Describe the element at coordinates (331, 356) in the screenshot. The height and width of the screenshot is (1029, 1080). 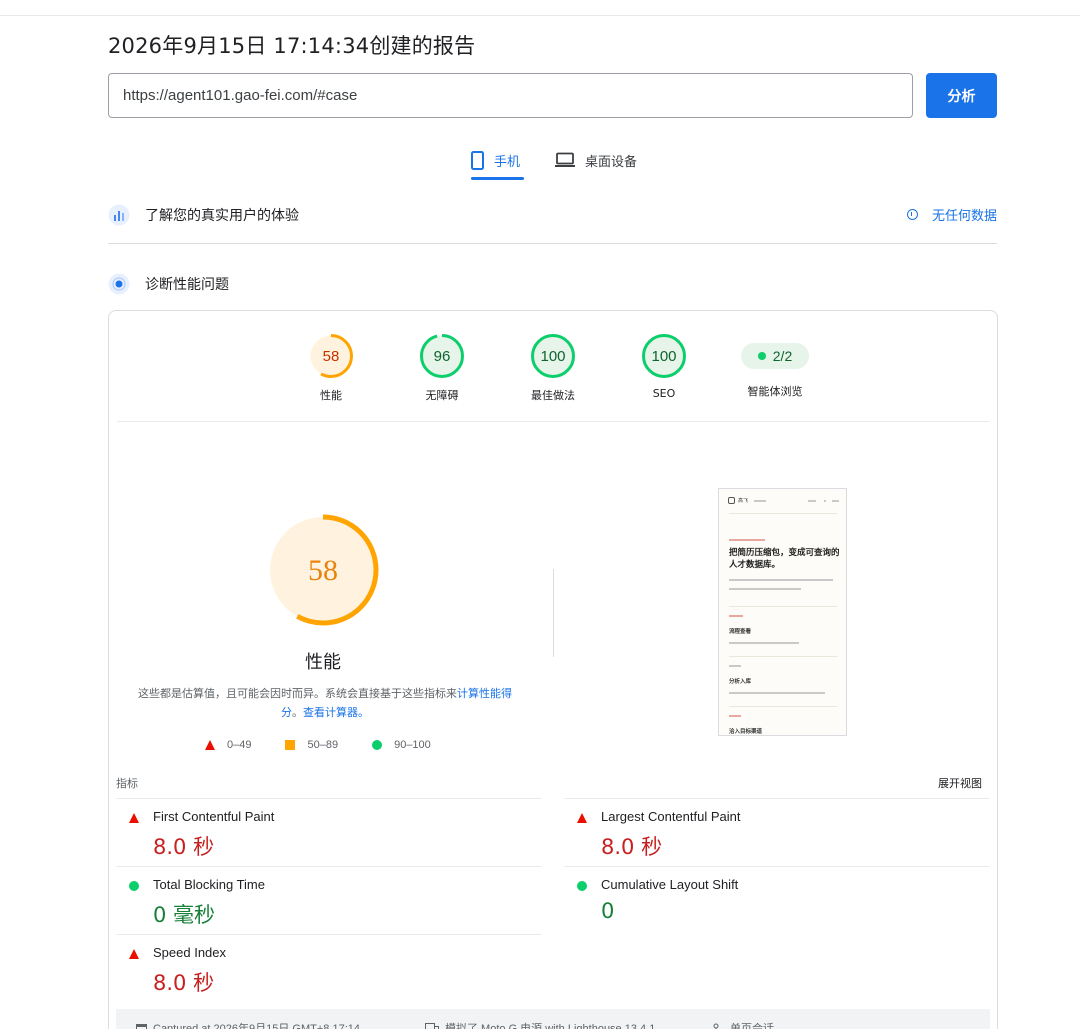
I see `gauge-score: 58` at that location.